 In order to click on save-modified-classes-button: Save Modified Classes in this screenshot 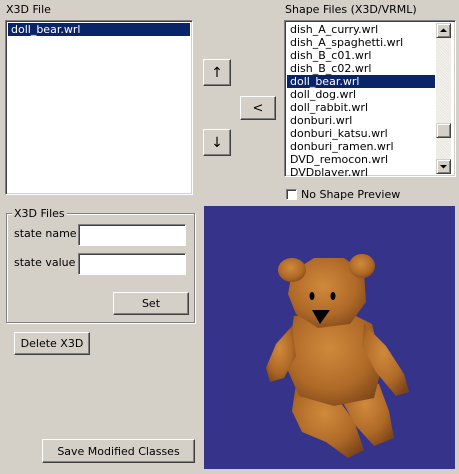, I will do `click(118, 451)`.